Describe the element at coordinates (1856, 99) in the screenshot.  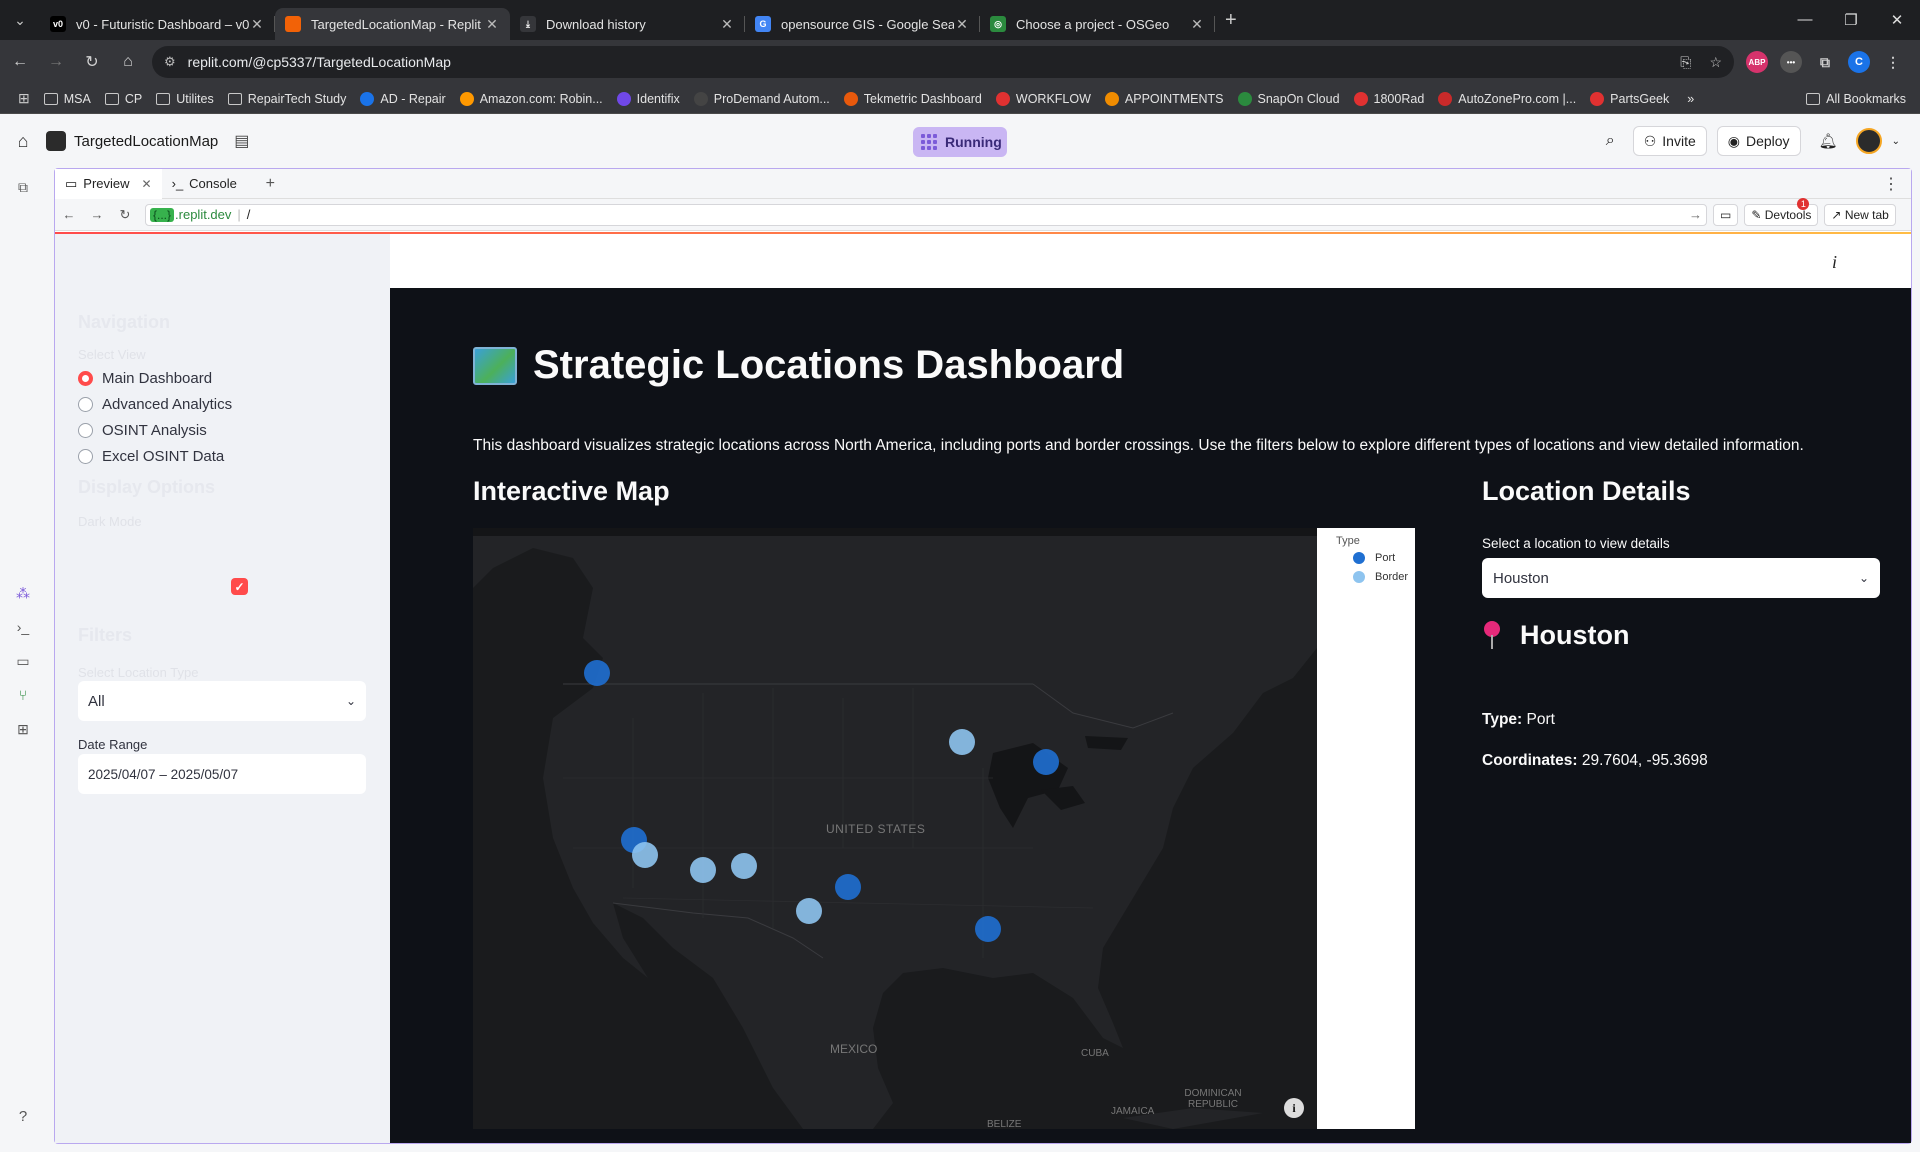
I see `all-bookmarks-folder: All Bookmarks` at that location.